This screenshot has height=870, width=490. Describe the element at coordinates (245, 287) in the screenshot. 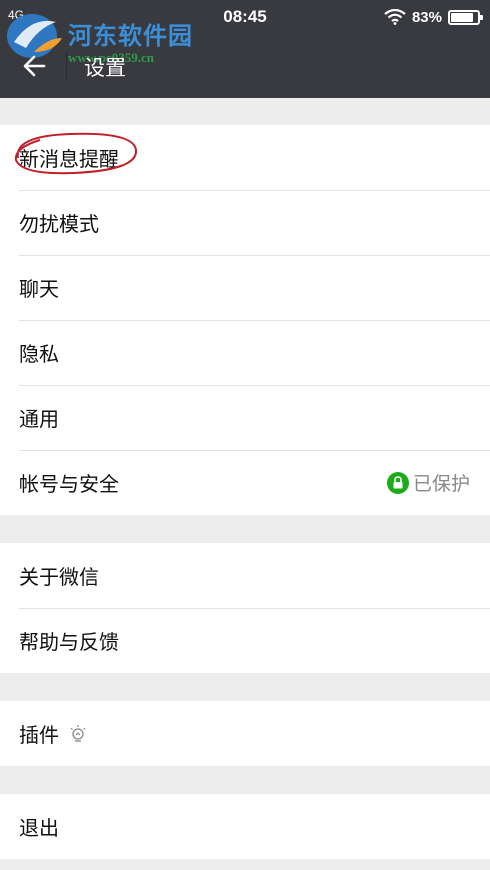

I see `settings-item-chat: 聊天` at that location.